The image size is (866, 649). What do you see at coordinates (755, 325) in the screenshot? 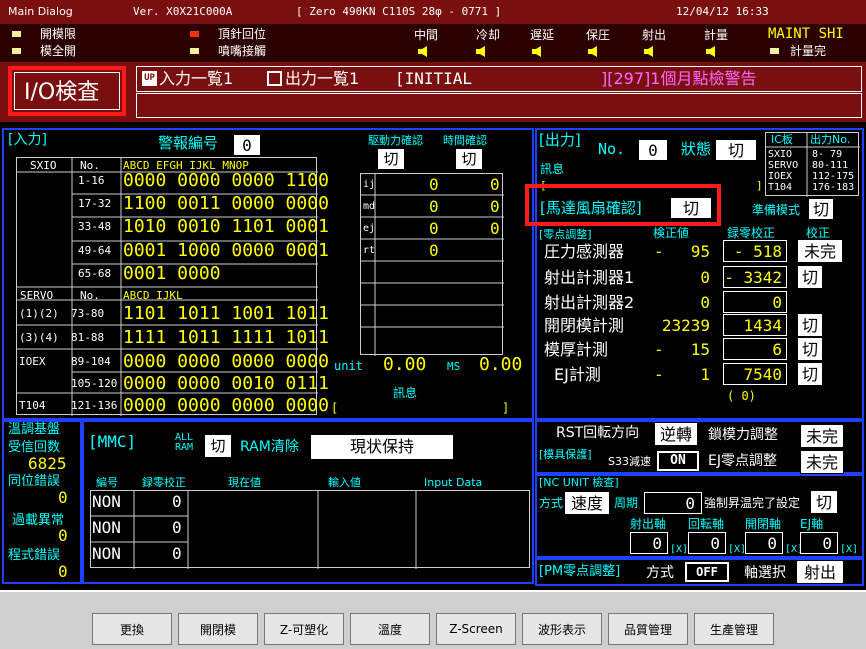
I see `sensor-record-box: 1434` at bounding box center [755, 325].